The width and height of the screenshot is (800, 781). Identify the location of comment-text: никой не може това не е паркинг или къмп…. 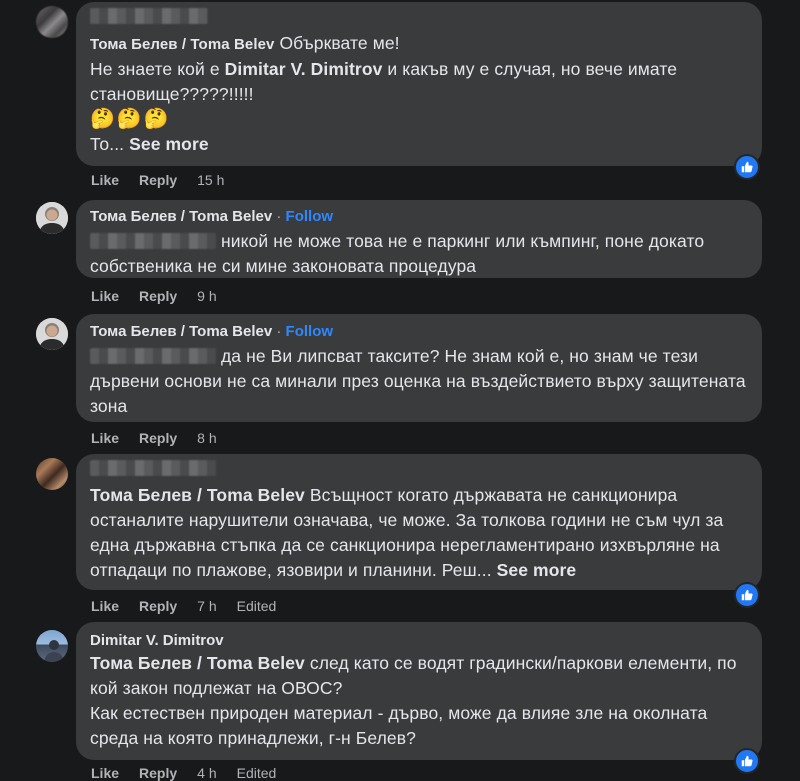
(397, 253).